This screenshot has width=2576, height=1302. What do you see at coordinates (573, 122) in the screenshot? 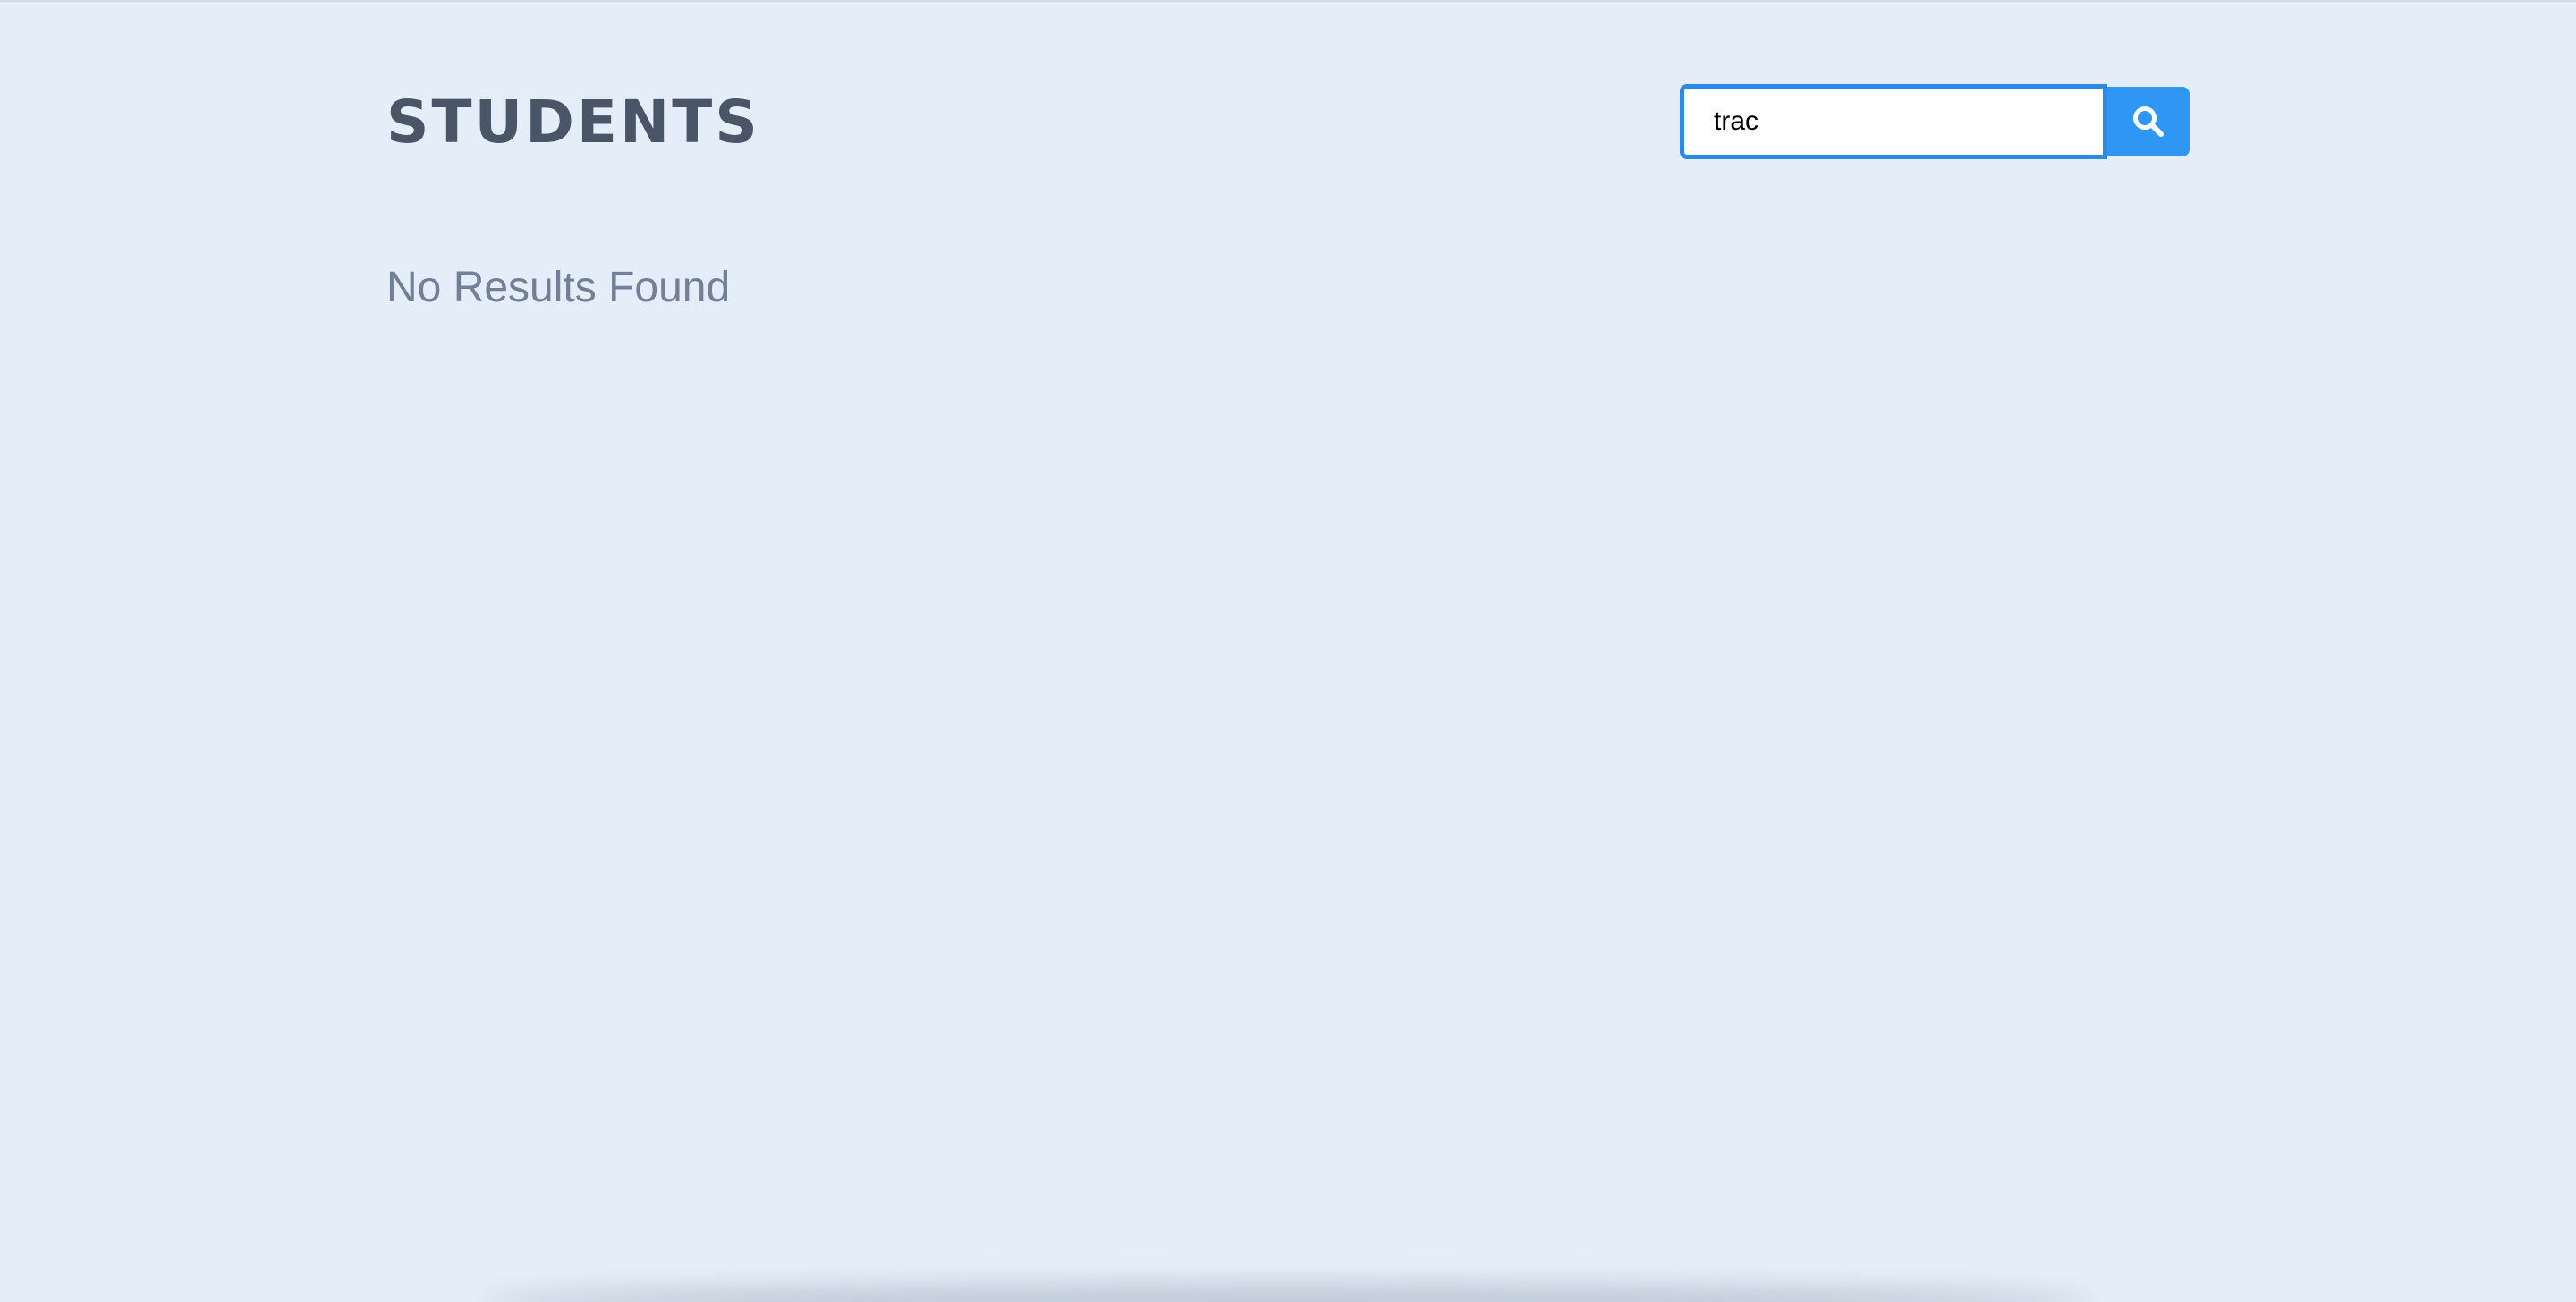
I see `page-title: STUDENTS` at bounding box center [573, 122].